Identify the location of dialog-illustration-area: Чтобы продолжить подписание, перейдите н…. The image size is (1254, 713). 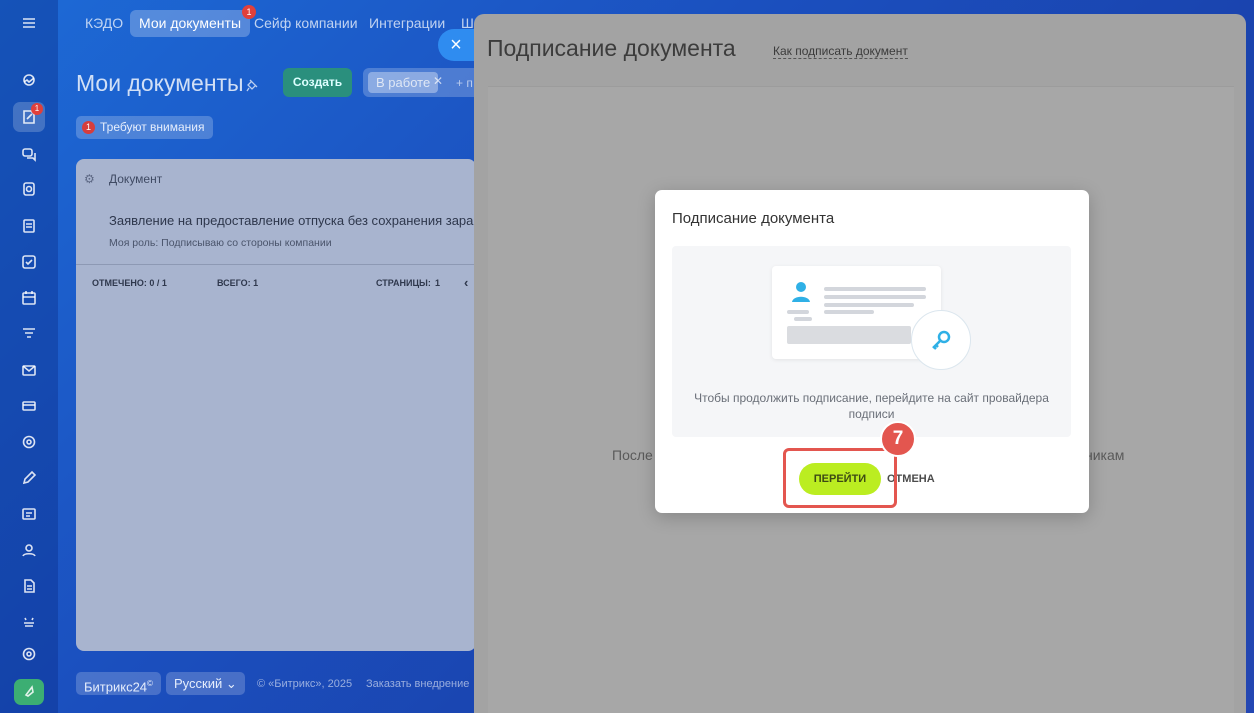
(871, 341).